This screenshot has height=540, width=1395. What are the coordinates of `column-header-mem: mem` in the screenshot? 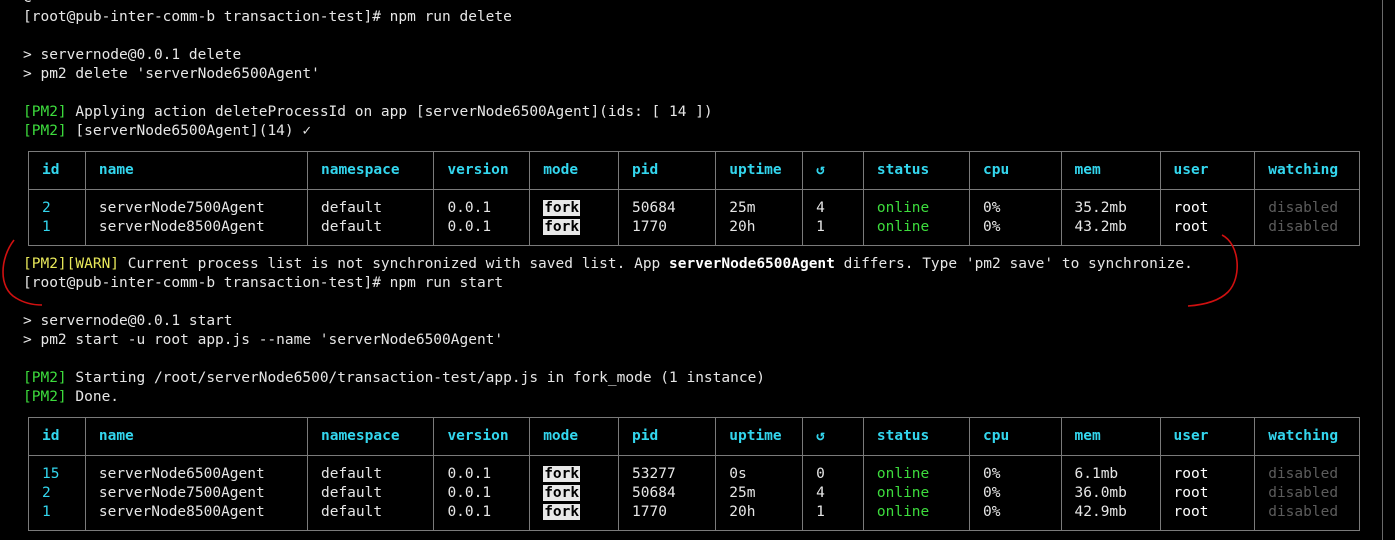 It's located at (1110, 436).